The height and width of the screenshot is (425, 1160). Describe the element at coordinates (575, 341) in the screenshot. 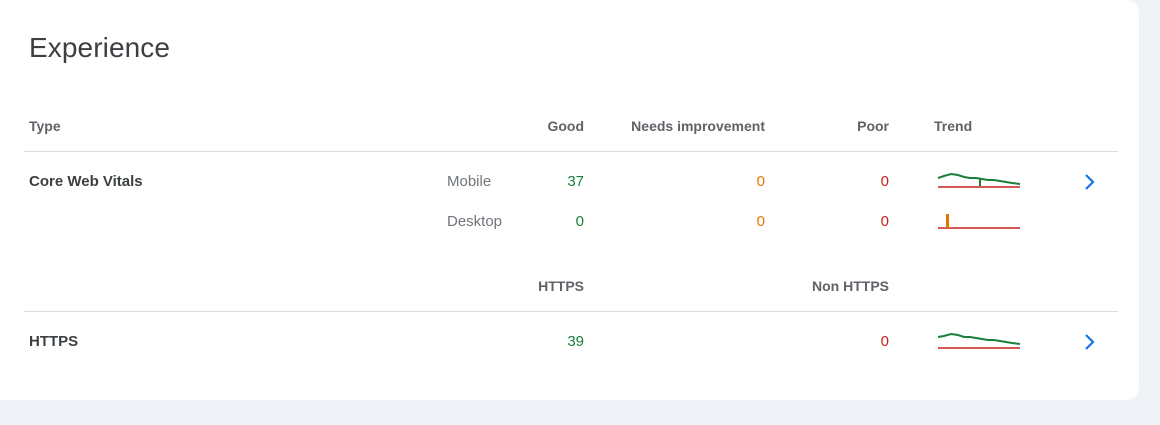

I see `https-count: 39` at that location.